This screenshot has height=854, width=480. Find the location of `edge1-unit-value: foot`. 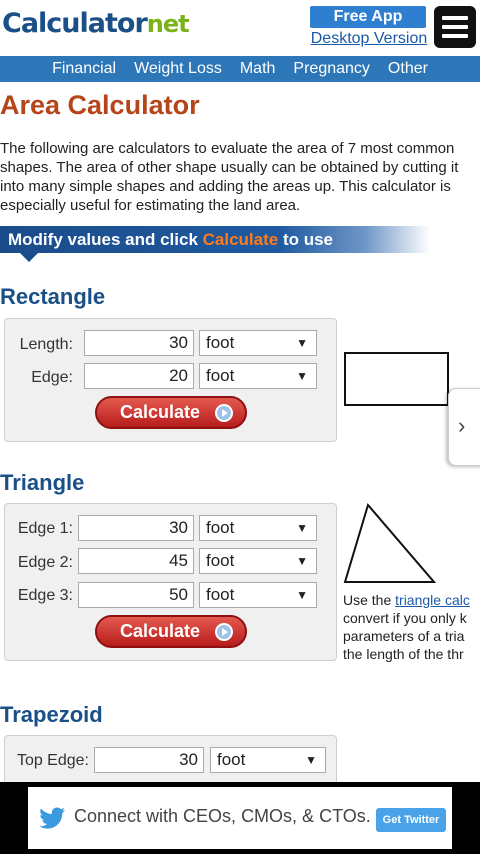

edge1-unit-value: foot is located at coordinates (220, 527).